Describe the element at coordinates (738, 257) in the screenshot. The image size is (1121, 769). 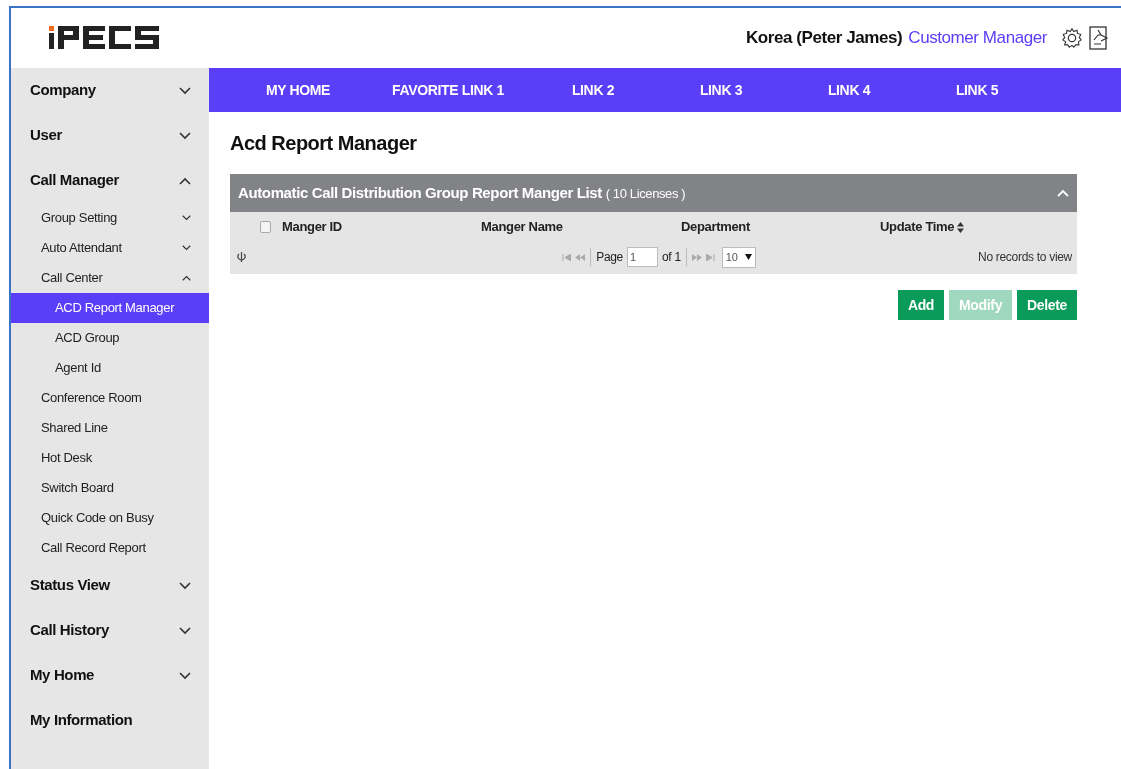
I see `rows-select: 10` at that location.